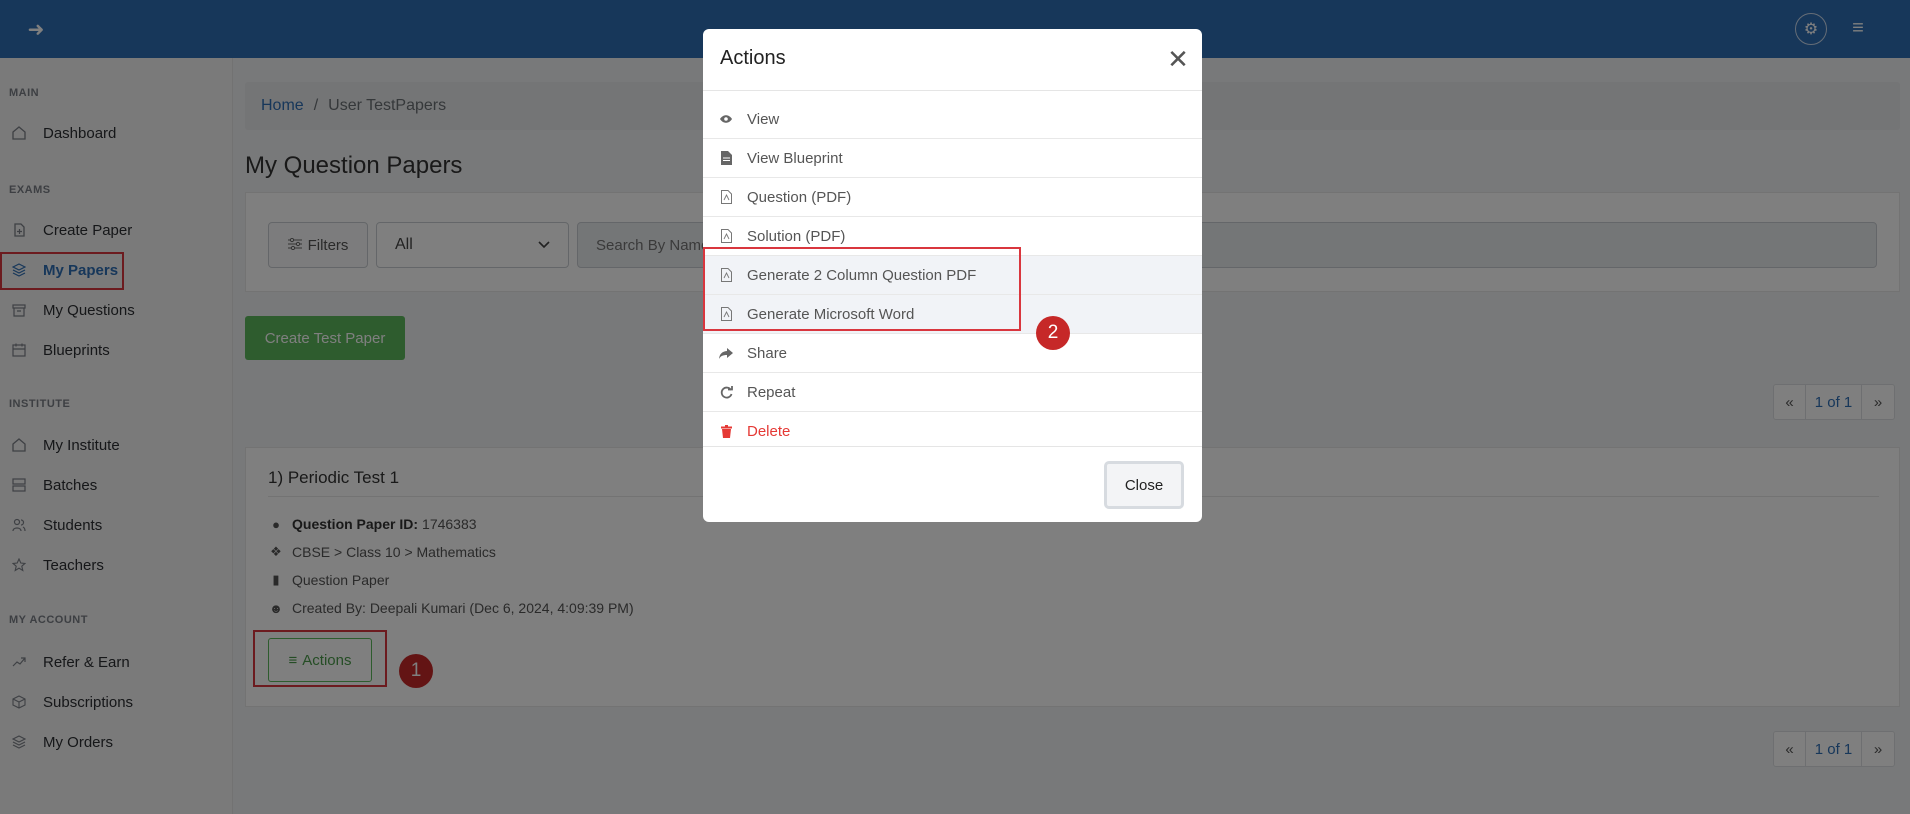  Describe the element at coordinates (796, 236) in the screenshot. I see `action-label: Solution (PDF)` at that location.